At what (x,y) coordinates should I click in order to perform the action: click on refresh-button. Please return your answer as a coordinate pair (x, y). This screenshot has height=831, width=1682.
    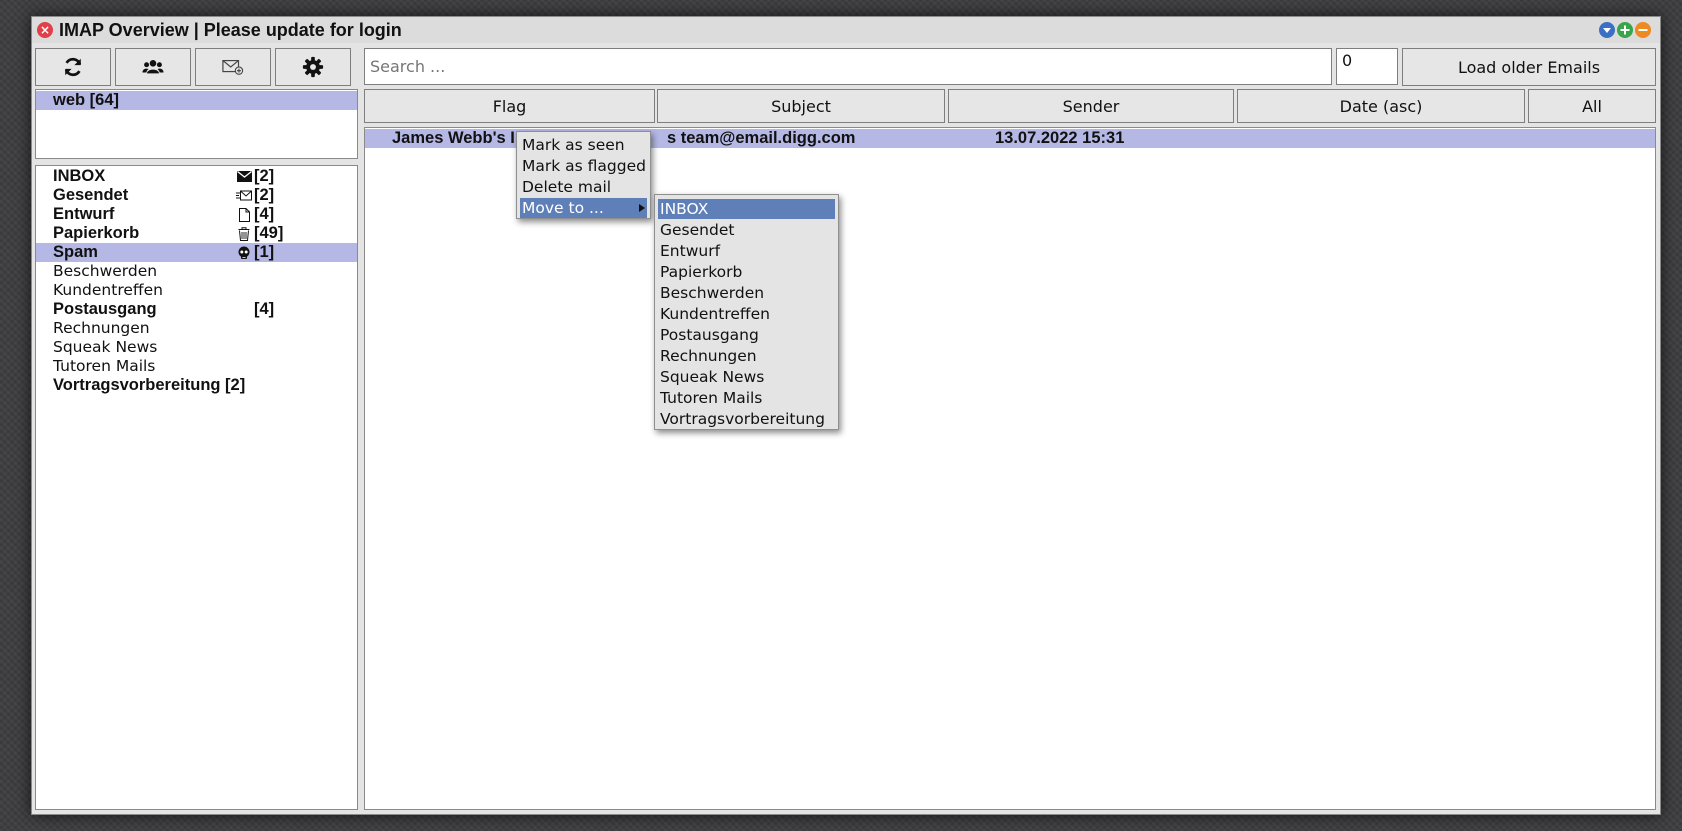
    Looking at the image, I should click on (73, 67).